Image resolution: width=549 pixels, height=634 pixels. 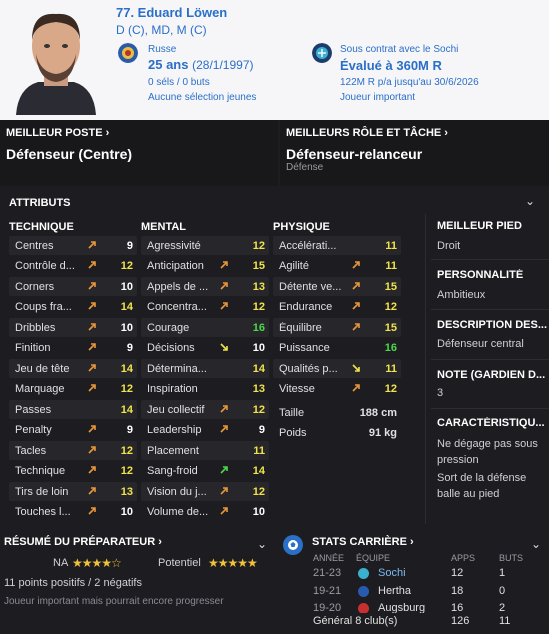 What do you see at coordinates (337, 327) in the screenshot?
I see `attribute-row-physique: Équilibre 15` at bounding box center [337, 327].